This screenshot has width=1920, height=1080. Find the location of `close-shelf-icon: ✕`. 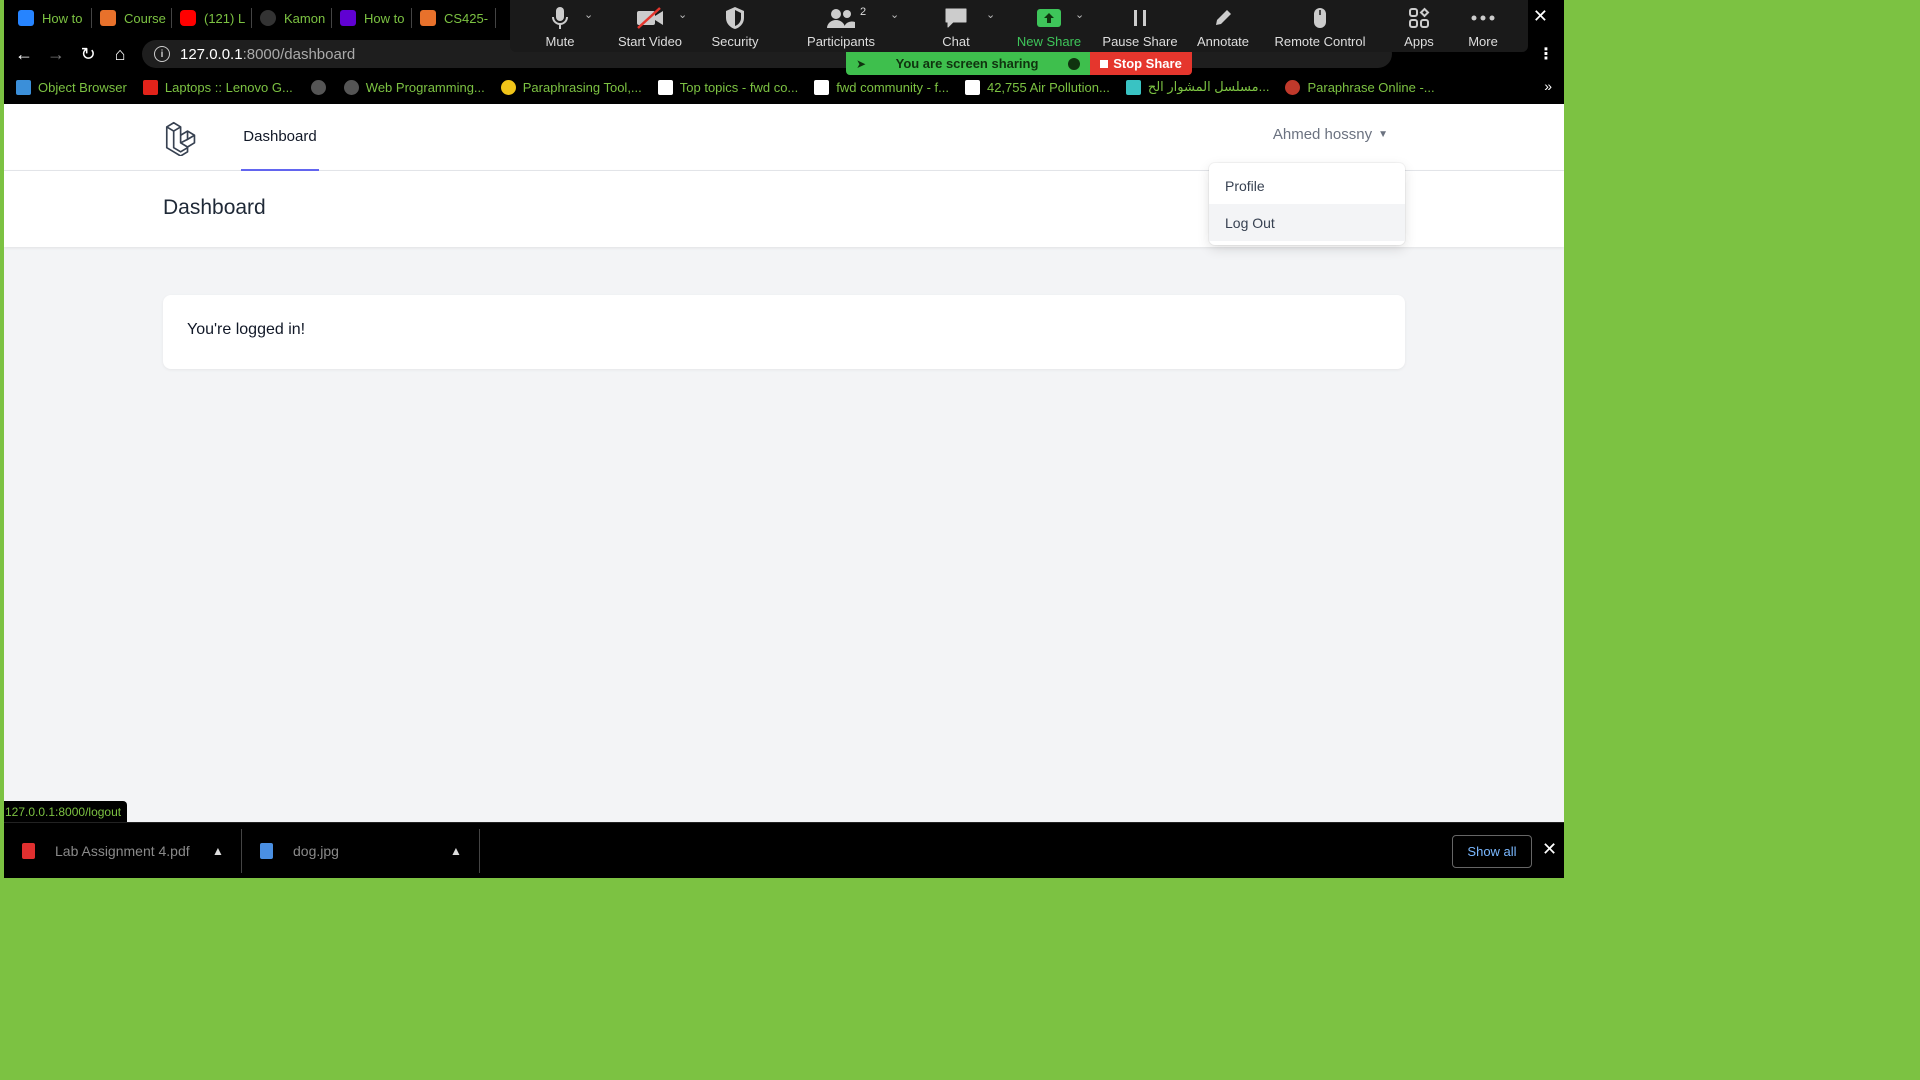

close-shelf-icon: ✕ is located at coordinates (1549, 849).